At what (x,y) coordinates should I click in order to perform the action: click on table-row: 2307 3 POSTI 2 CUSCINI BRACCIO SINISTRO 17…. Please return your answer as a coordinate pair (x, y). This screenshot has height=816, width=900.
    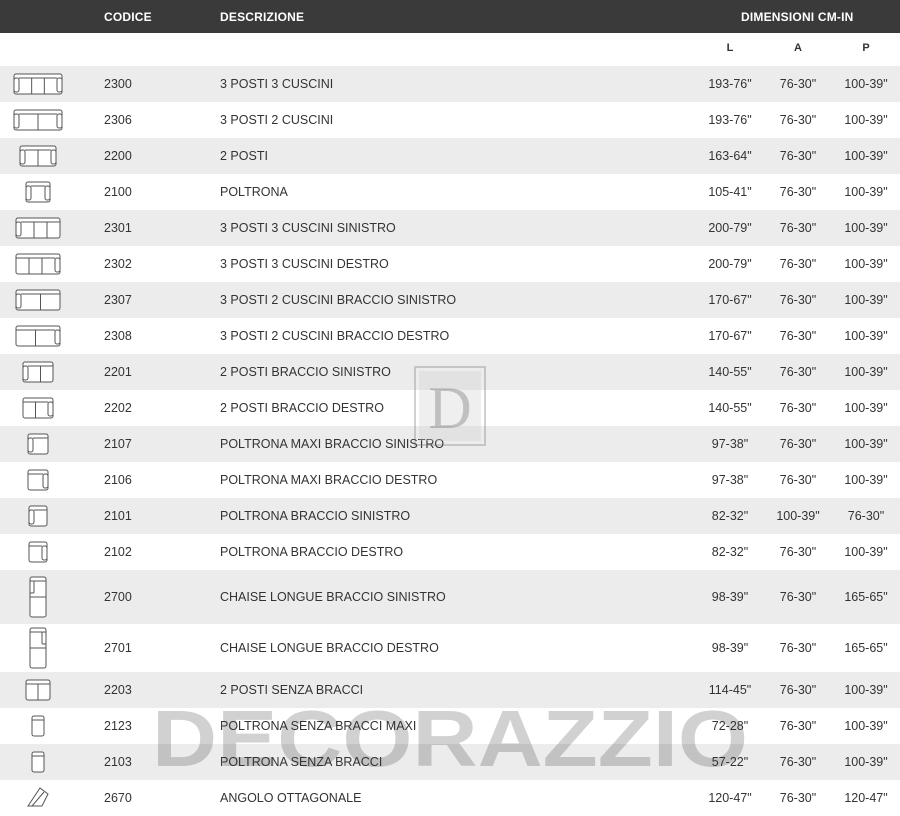
    Looking at the image, I should click on (450, 300).